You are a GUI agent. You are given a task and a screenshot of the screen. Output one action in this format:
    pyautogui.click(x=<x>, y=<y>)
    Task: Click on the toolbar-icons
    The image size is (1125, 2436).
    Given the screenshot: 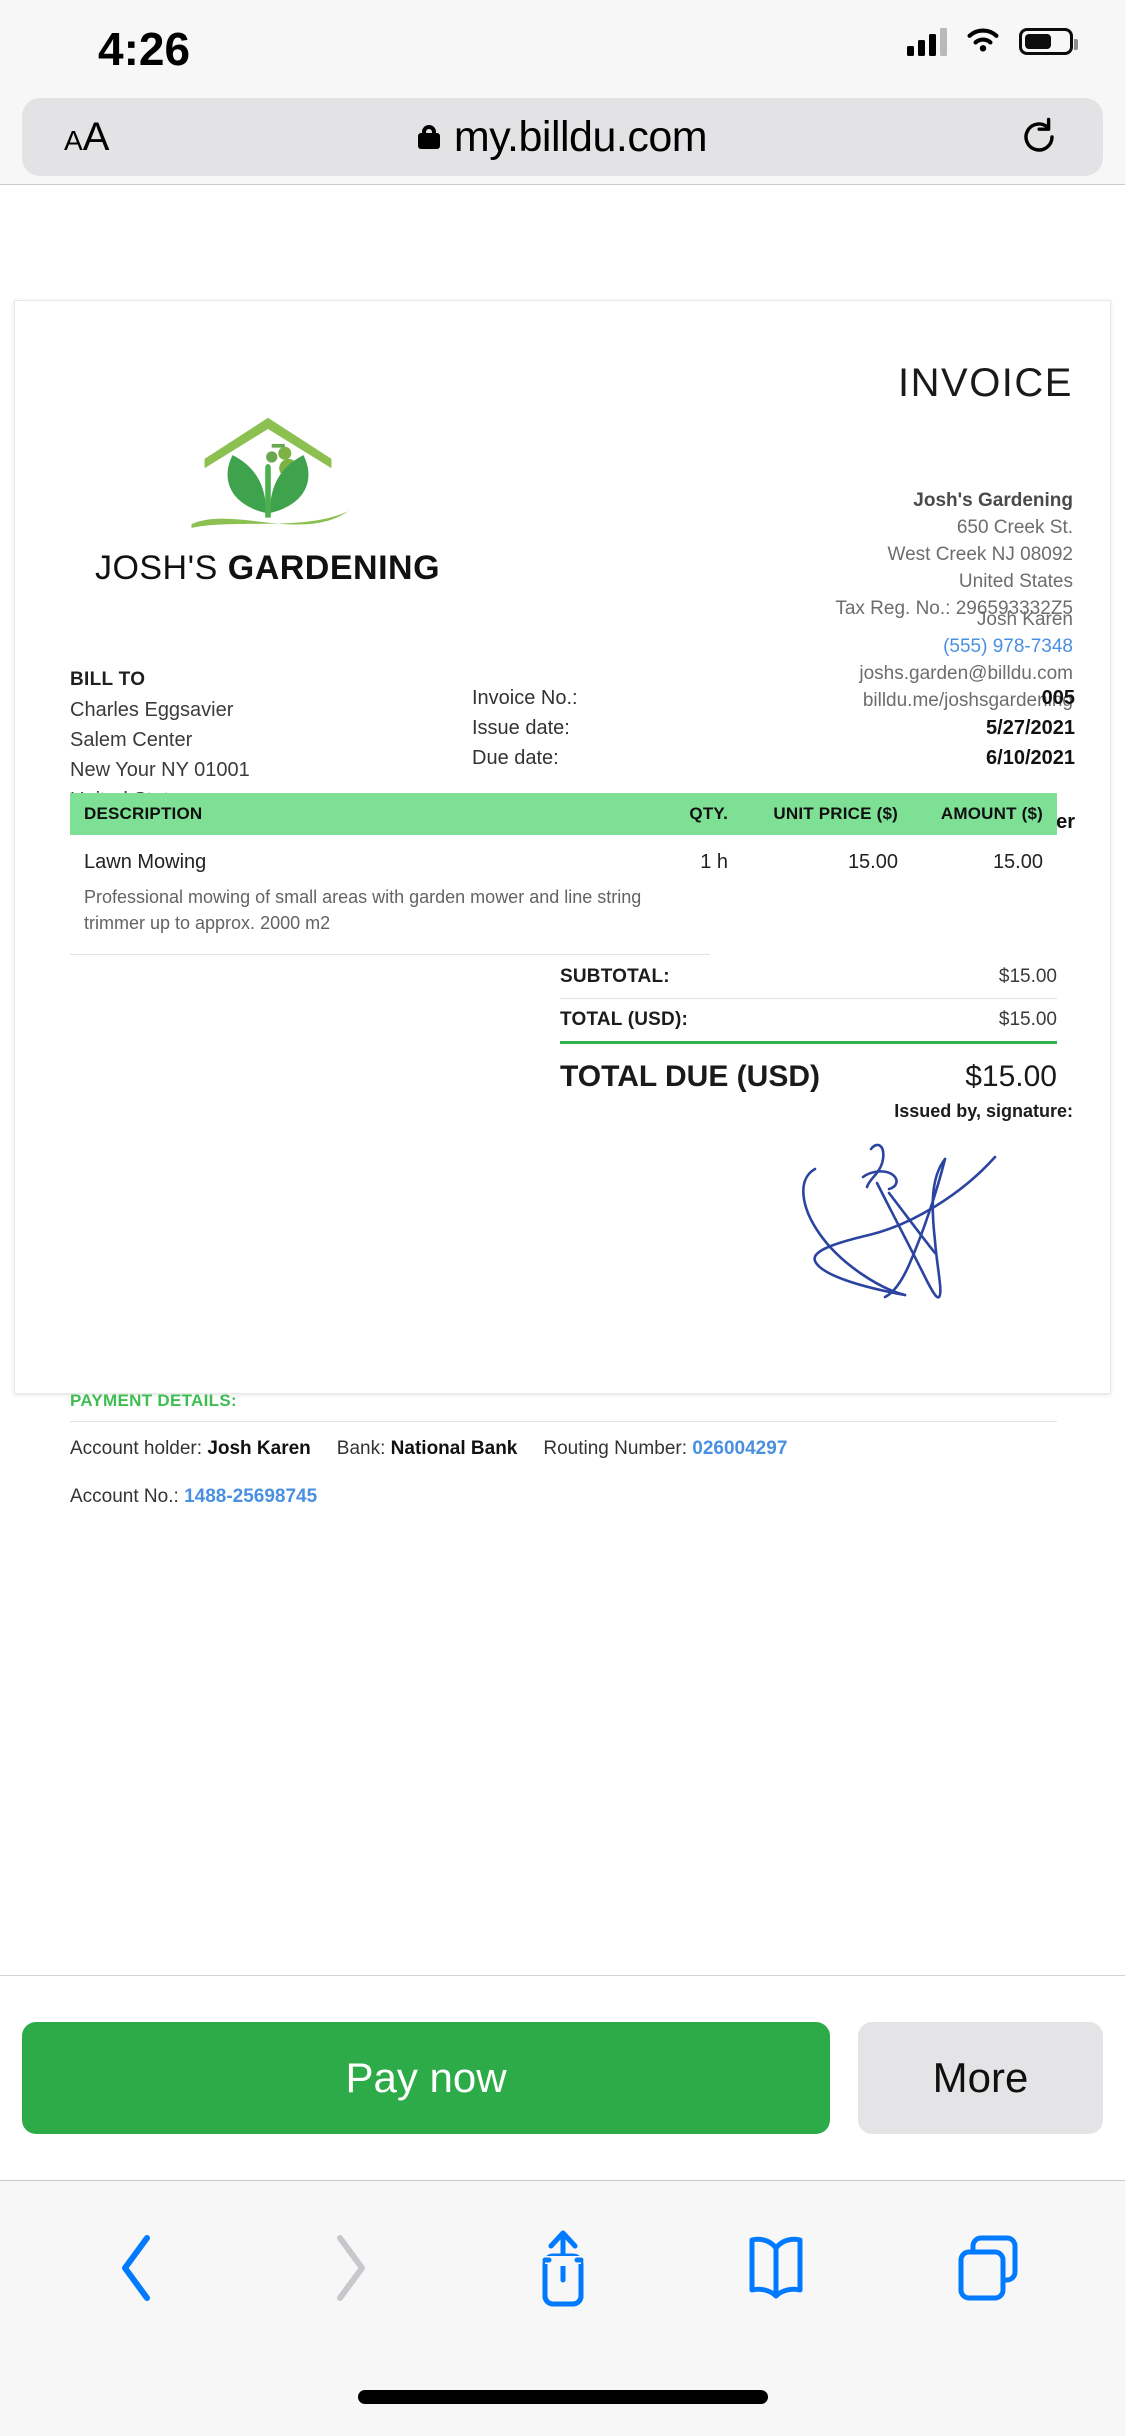 What is the action you would take?
    pyautogui.click(x=562, y=2268)
    